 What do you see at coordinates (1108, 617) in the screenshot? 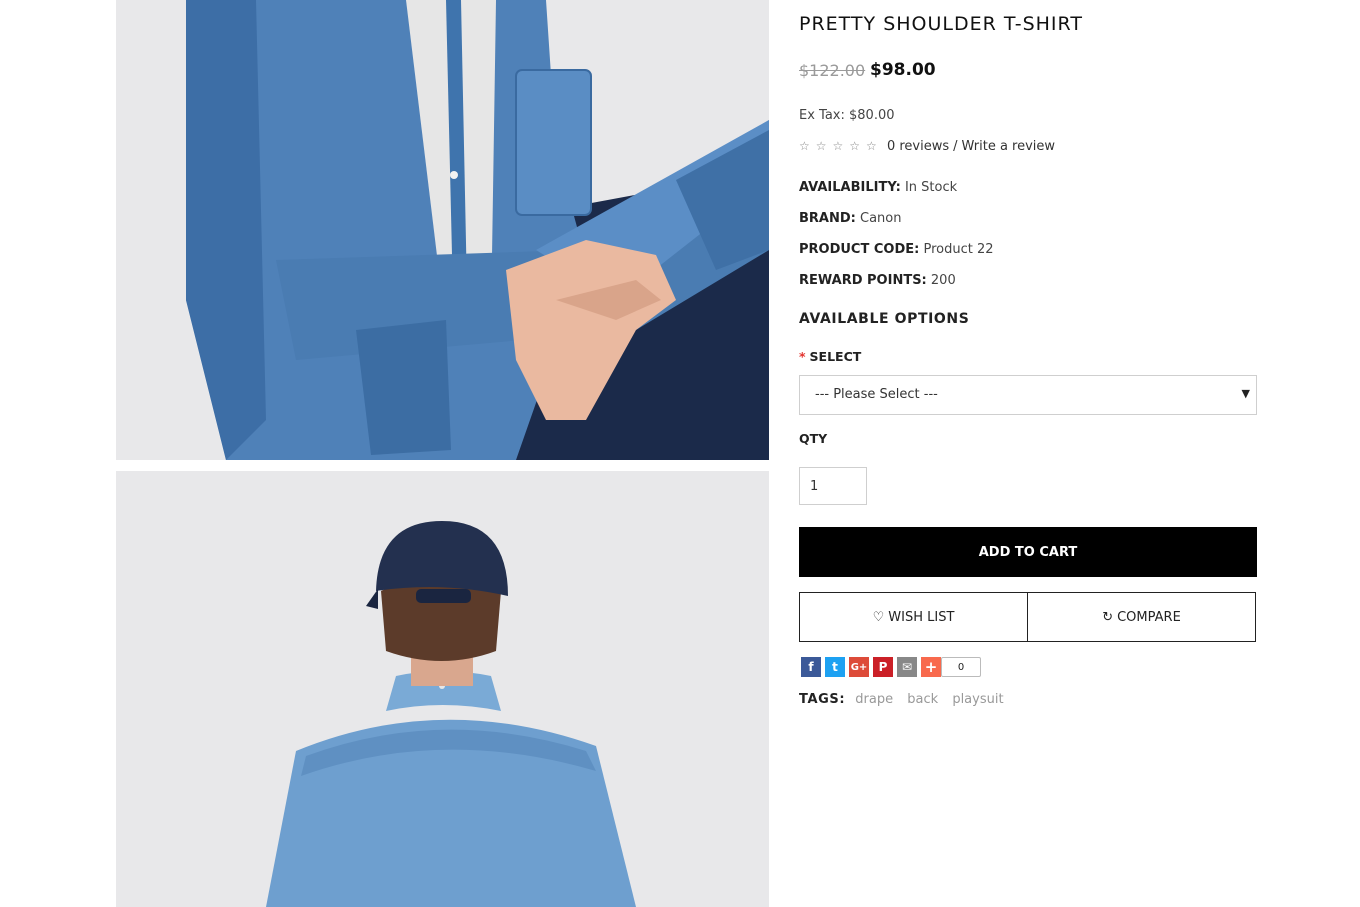
I see `refresh-icon: ↻` at bounding box center [1108, 617].